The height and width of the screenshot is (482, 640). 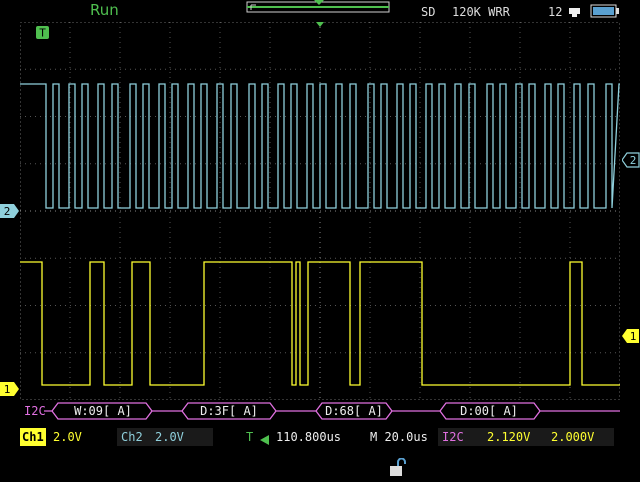 What do you see at coordinates (572, 437) in the screenshot?
I see `trigger-level-2: 2.000V` at bounding box center [572, 437].